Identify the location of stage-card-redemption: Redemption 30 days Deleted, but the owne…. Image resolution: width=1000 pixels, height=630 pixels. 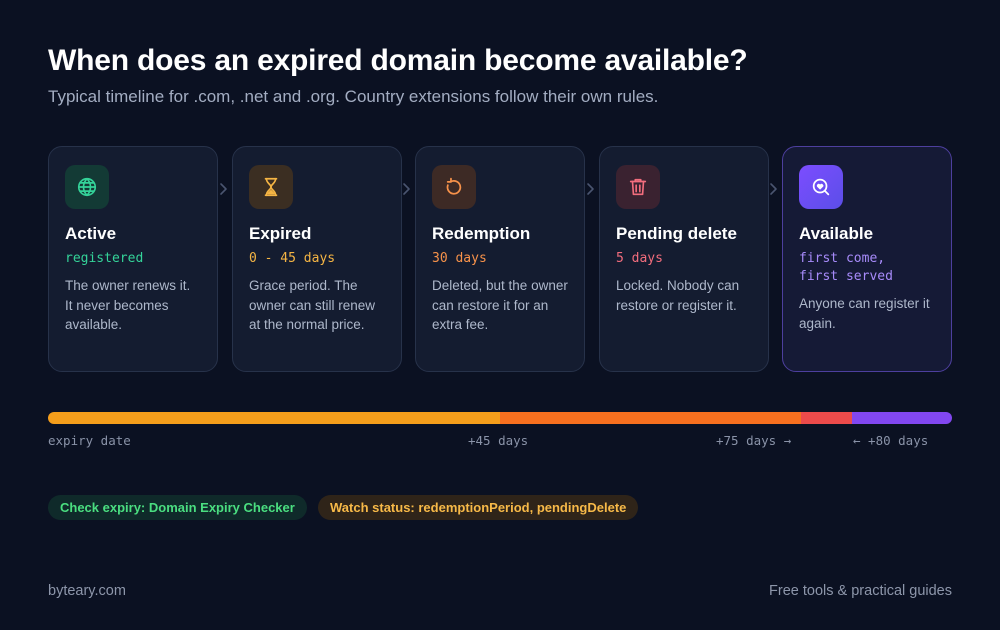
(500, 259).